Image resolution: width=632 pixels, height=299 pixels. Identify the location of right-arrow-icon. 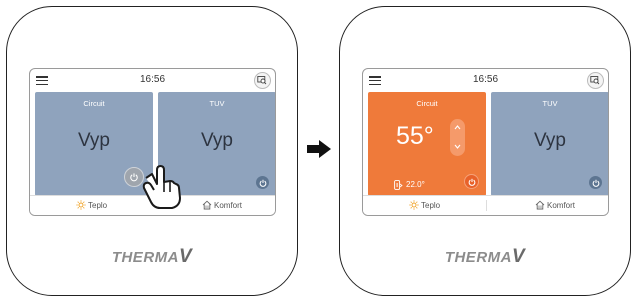
(319, 149).